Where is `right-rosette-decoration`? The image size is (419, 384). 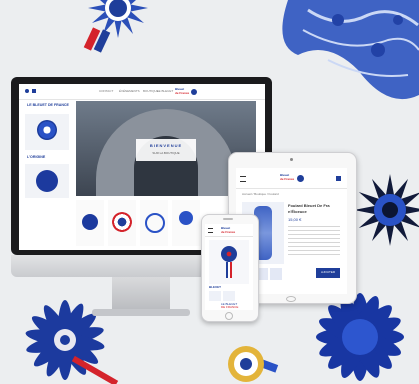 right-rosette-decoration is located at coordinates (386, 210).